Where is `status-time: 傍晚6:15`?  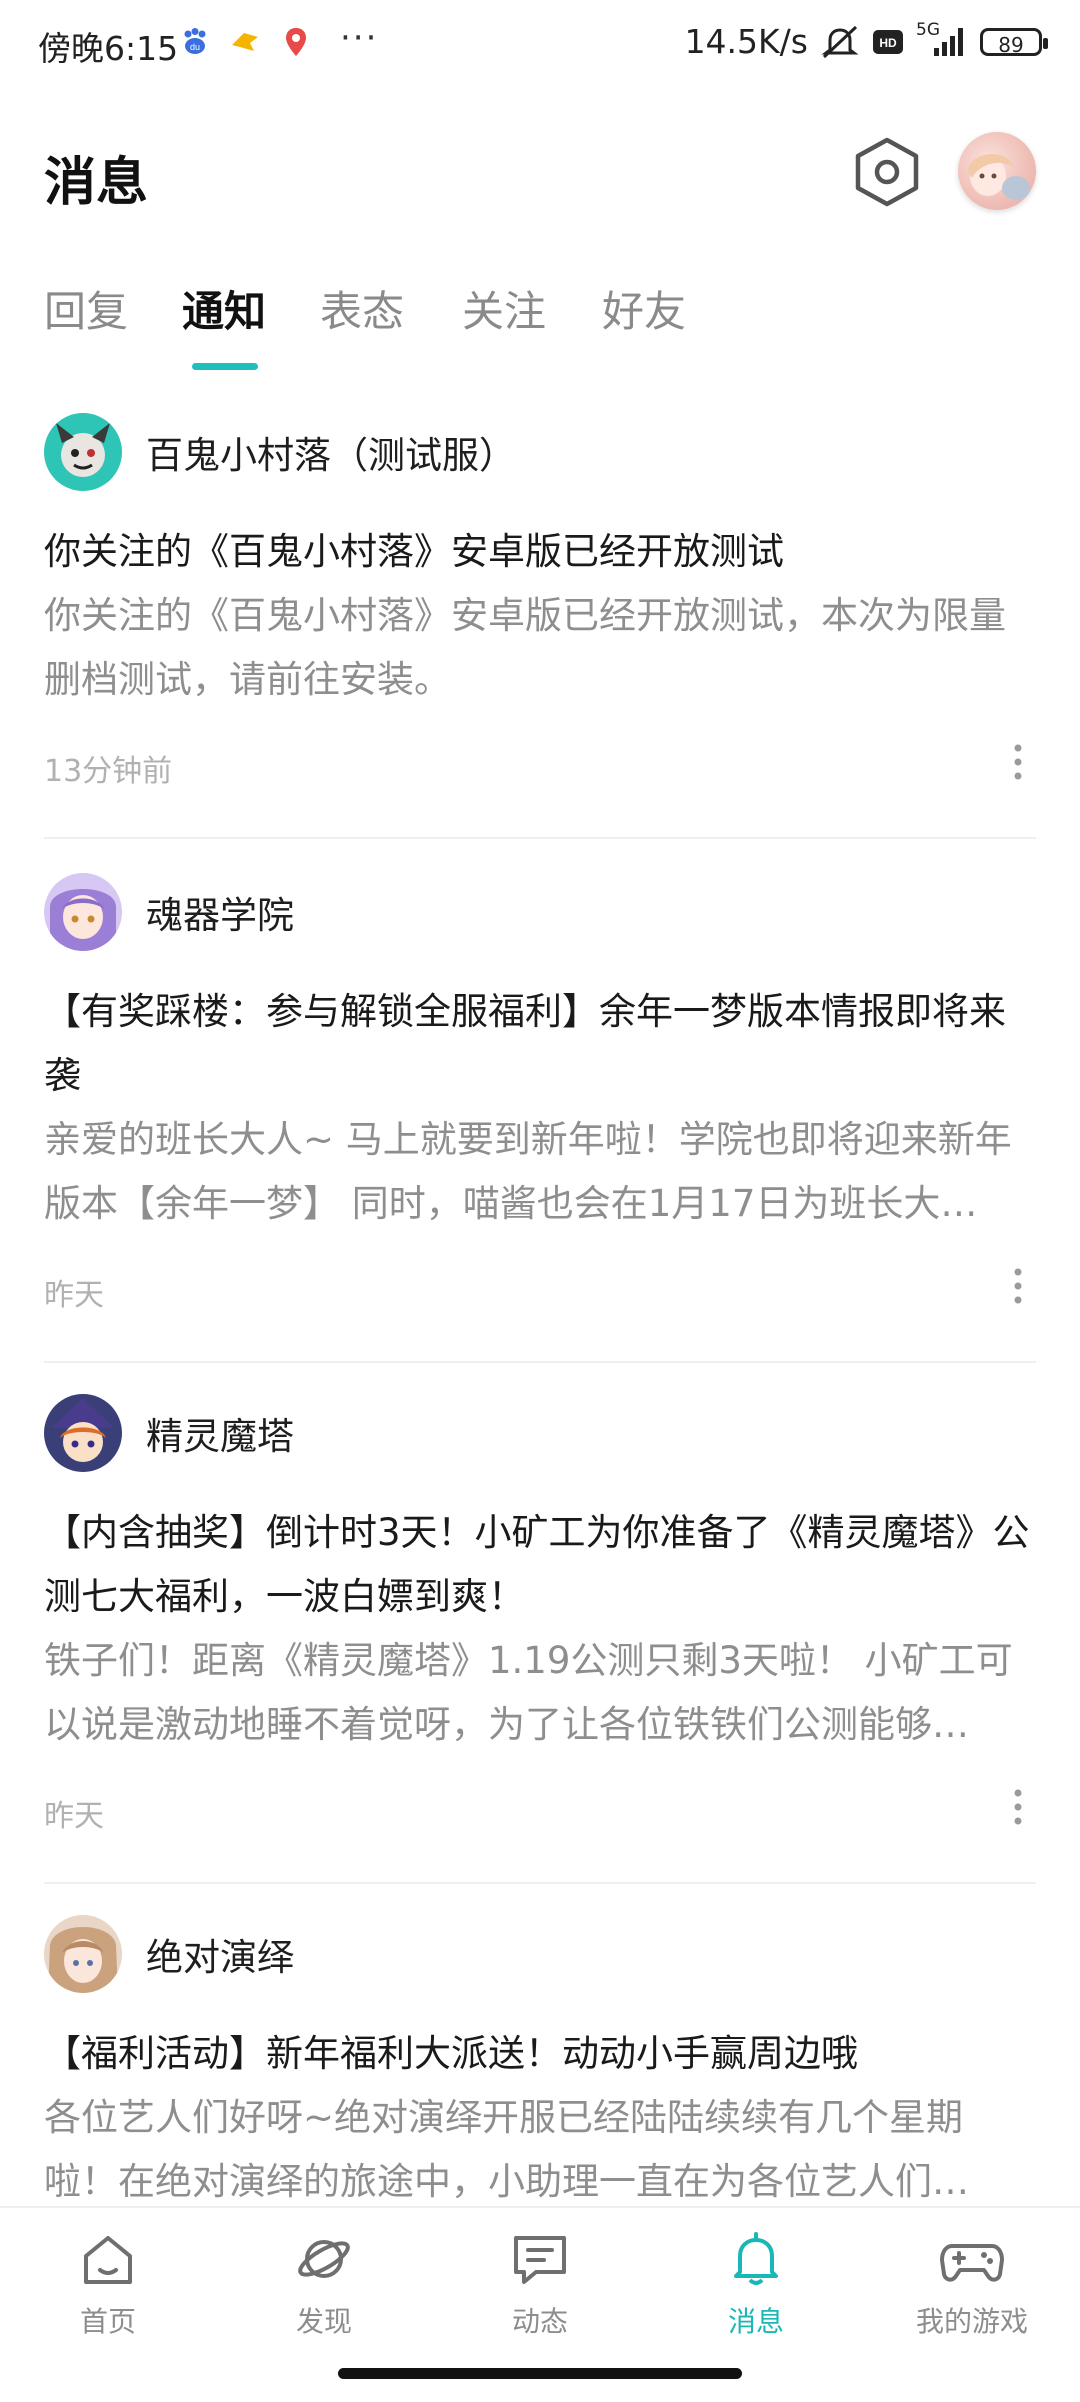
status-time: 傍晚6:15 is located at coordinates (108, 48).